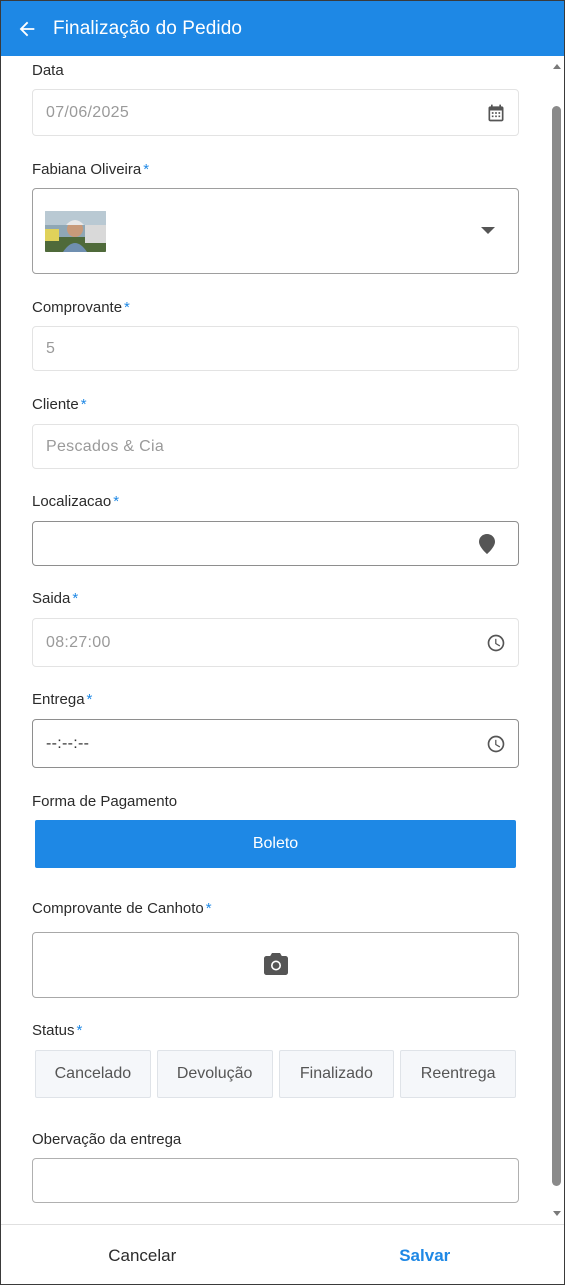  Describe the element at coordinates (275, 642) in the screenshot. I see `departure-field: 08:27:00` at that location.